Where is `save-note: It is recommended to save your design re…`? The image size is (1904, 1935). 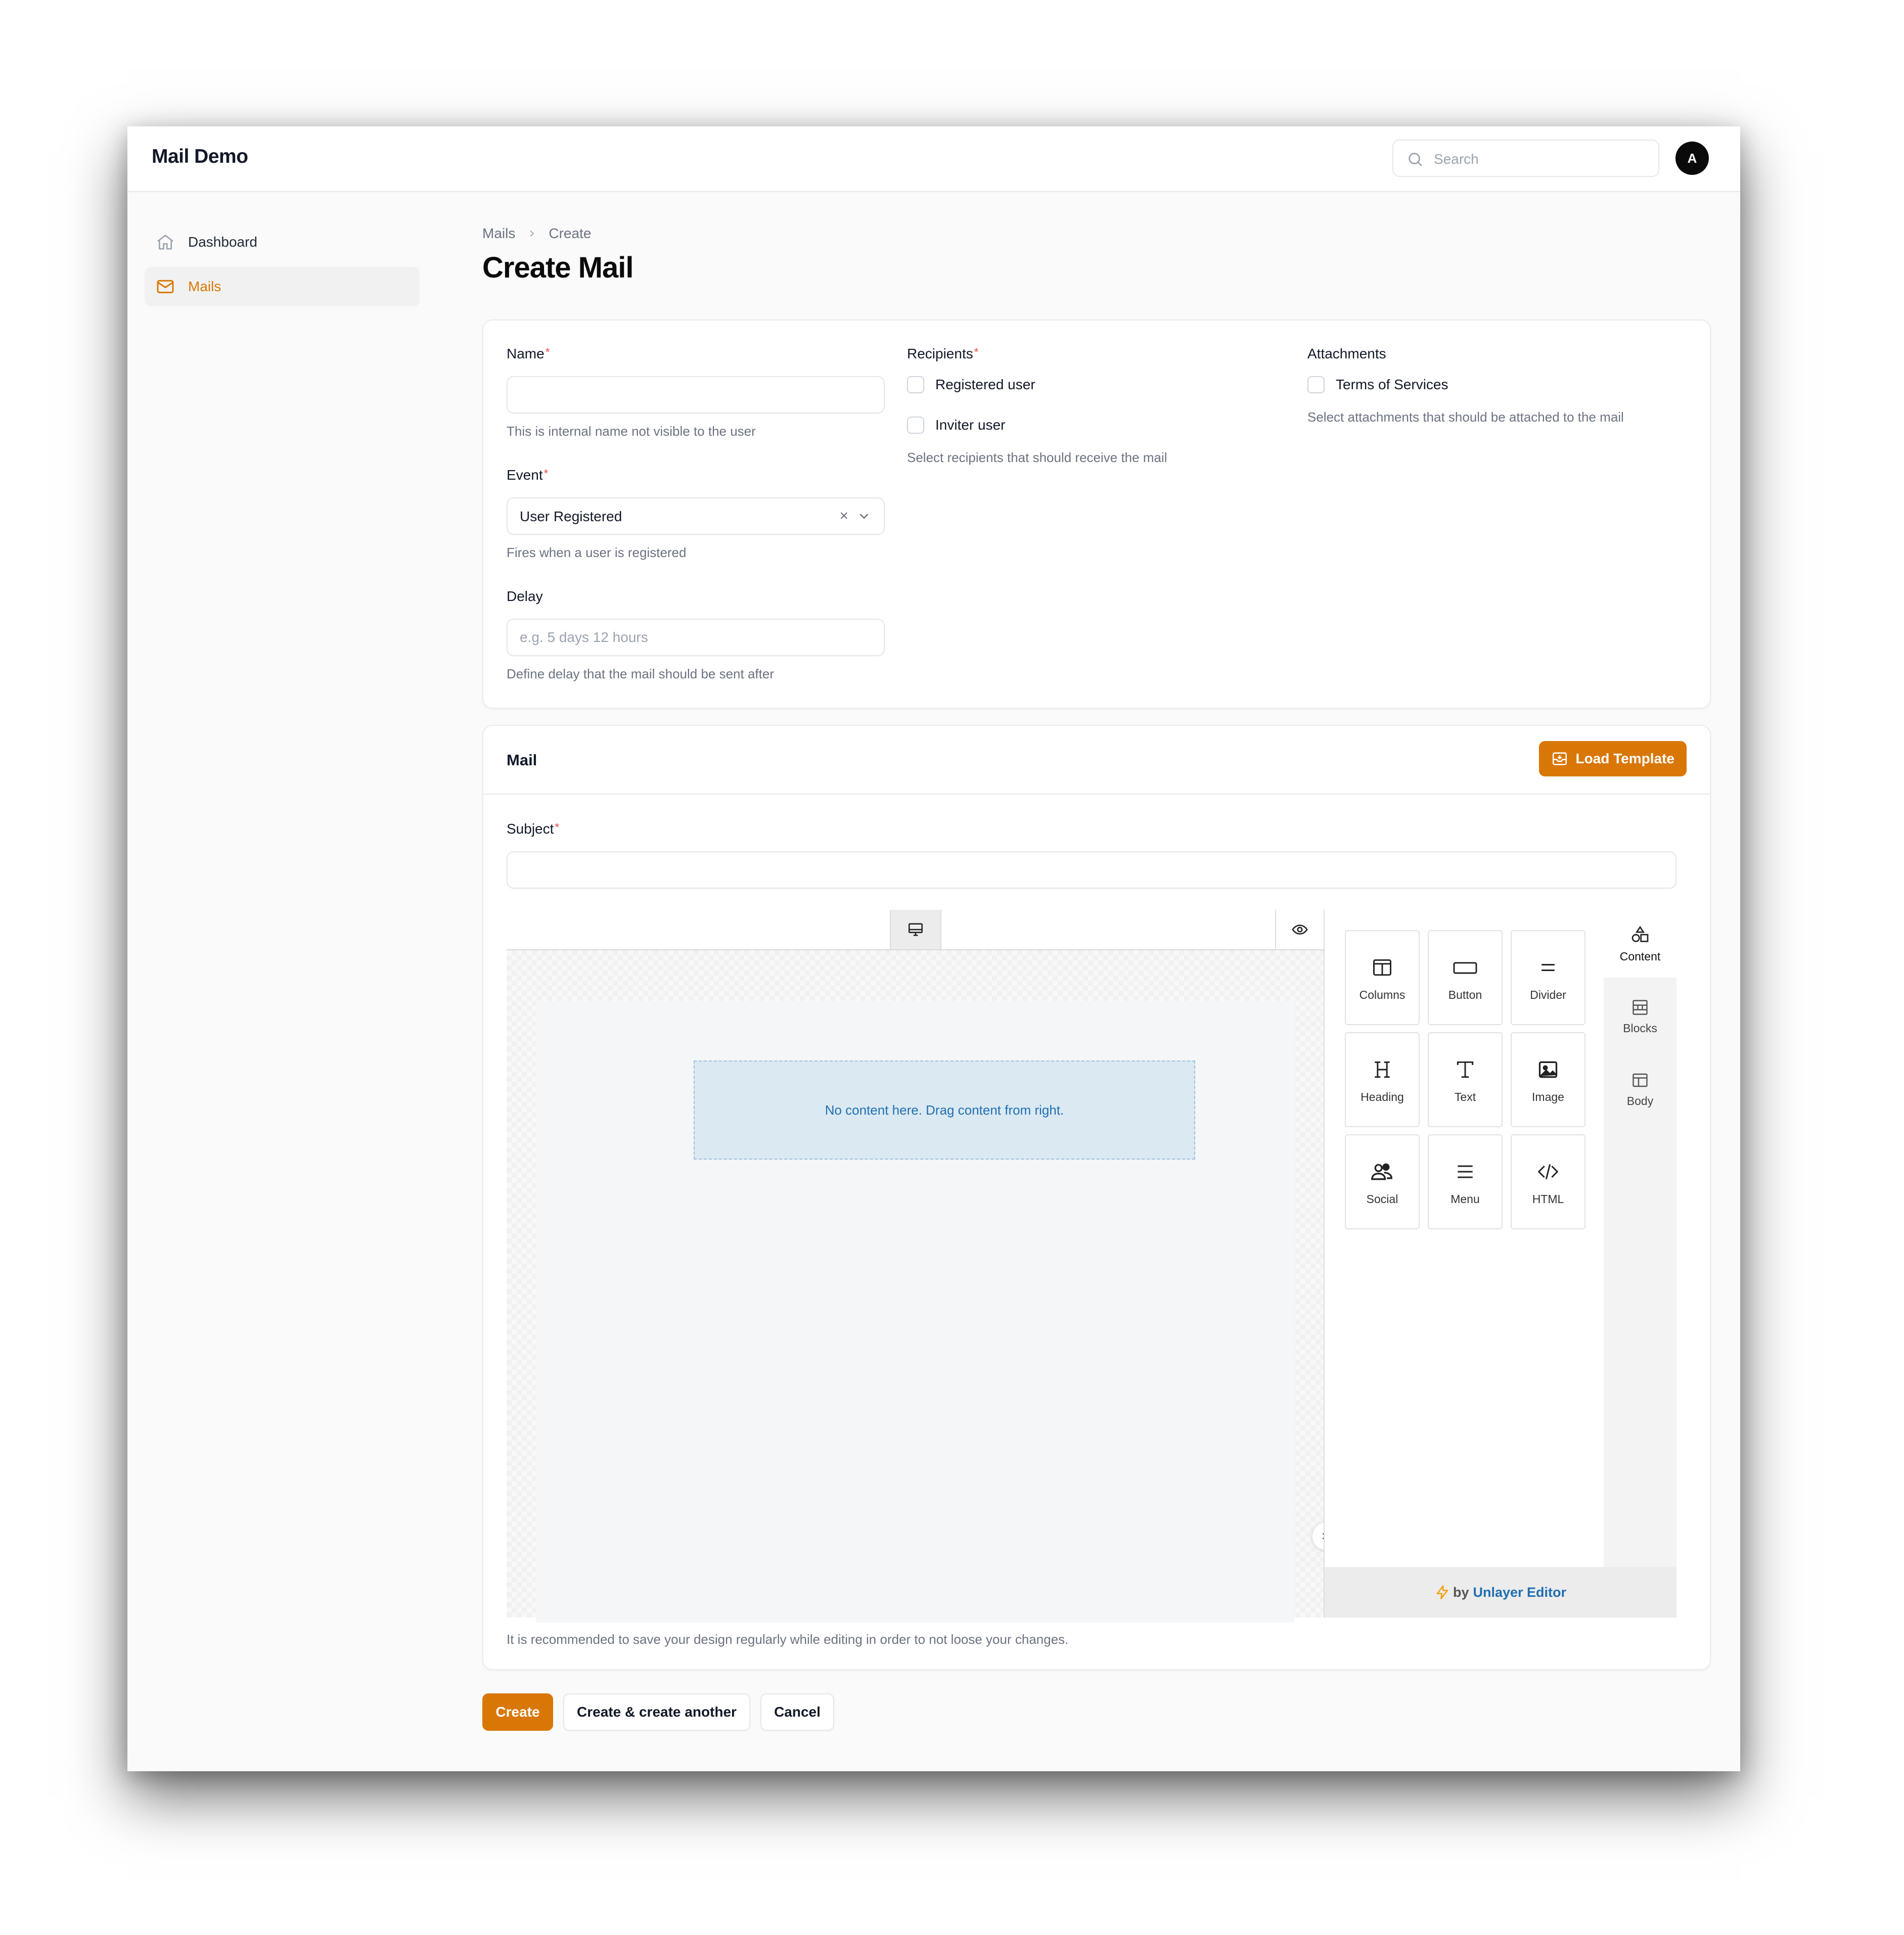 save-note: It is recommended to save your design re… is located at coordinates (788, 1639).